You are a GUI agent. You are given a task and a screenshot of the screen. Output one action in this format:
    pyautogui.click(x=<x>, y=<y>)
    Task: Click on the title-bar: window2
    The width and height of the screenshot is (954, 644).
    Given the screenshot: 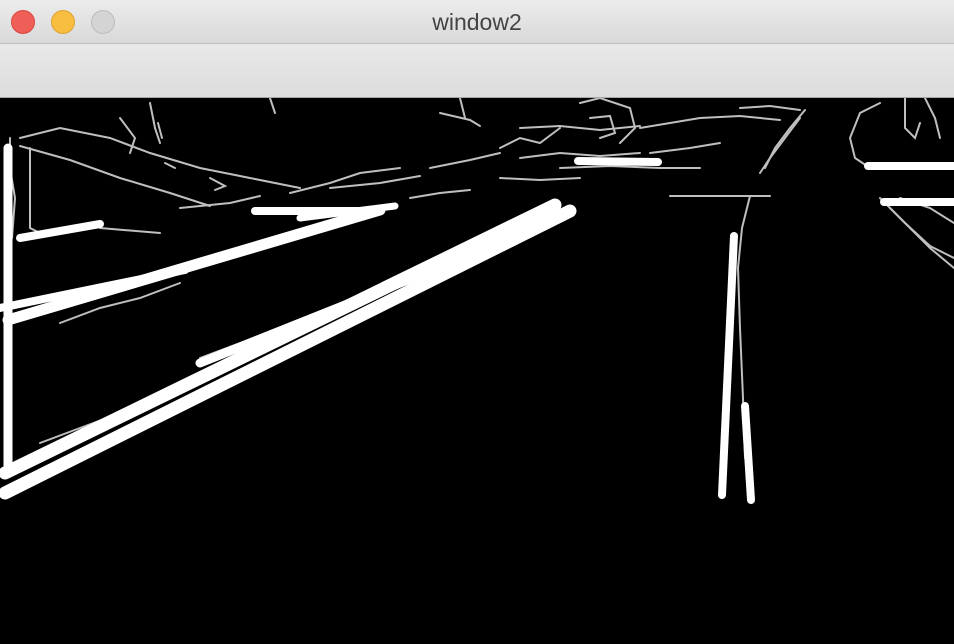 What is the action you would take?
    pyautogui.click(x=477, y=22)
    